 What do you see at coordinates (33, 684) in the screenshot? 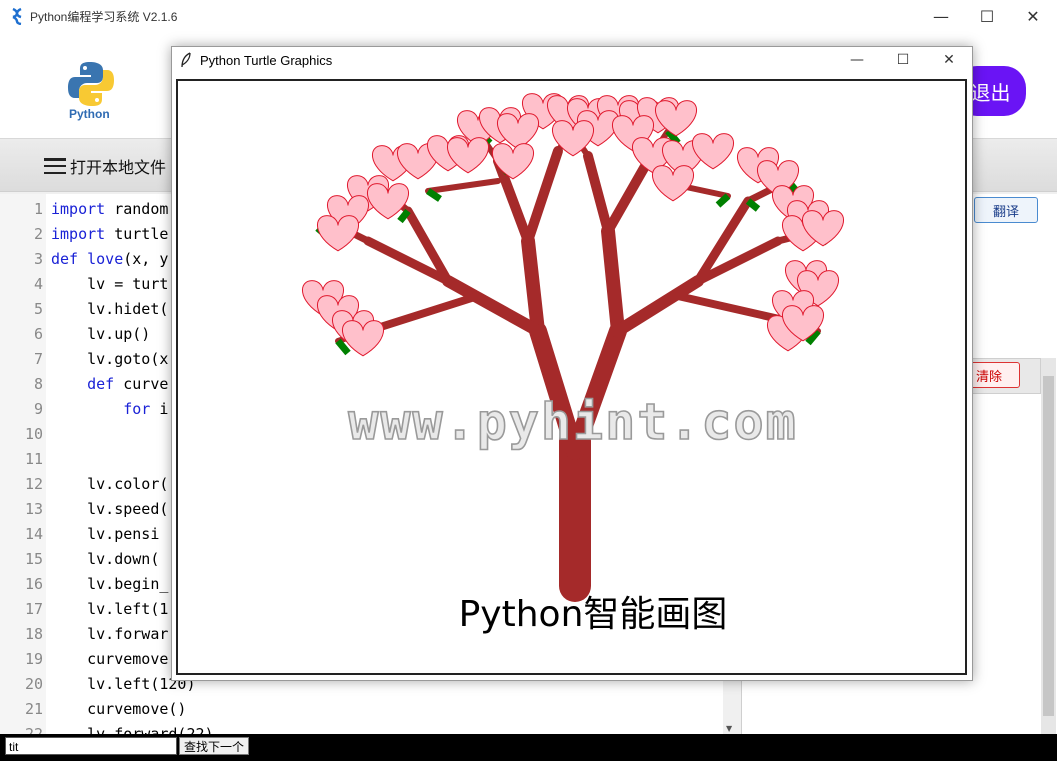
I see `line-number: 20` at bounding box center [33, 684].